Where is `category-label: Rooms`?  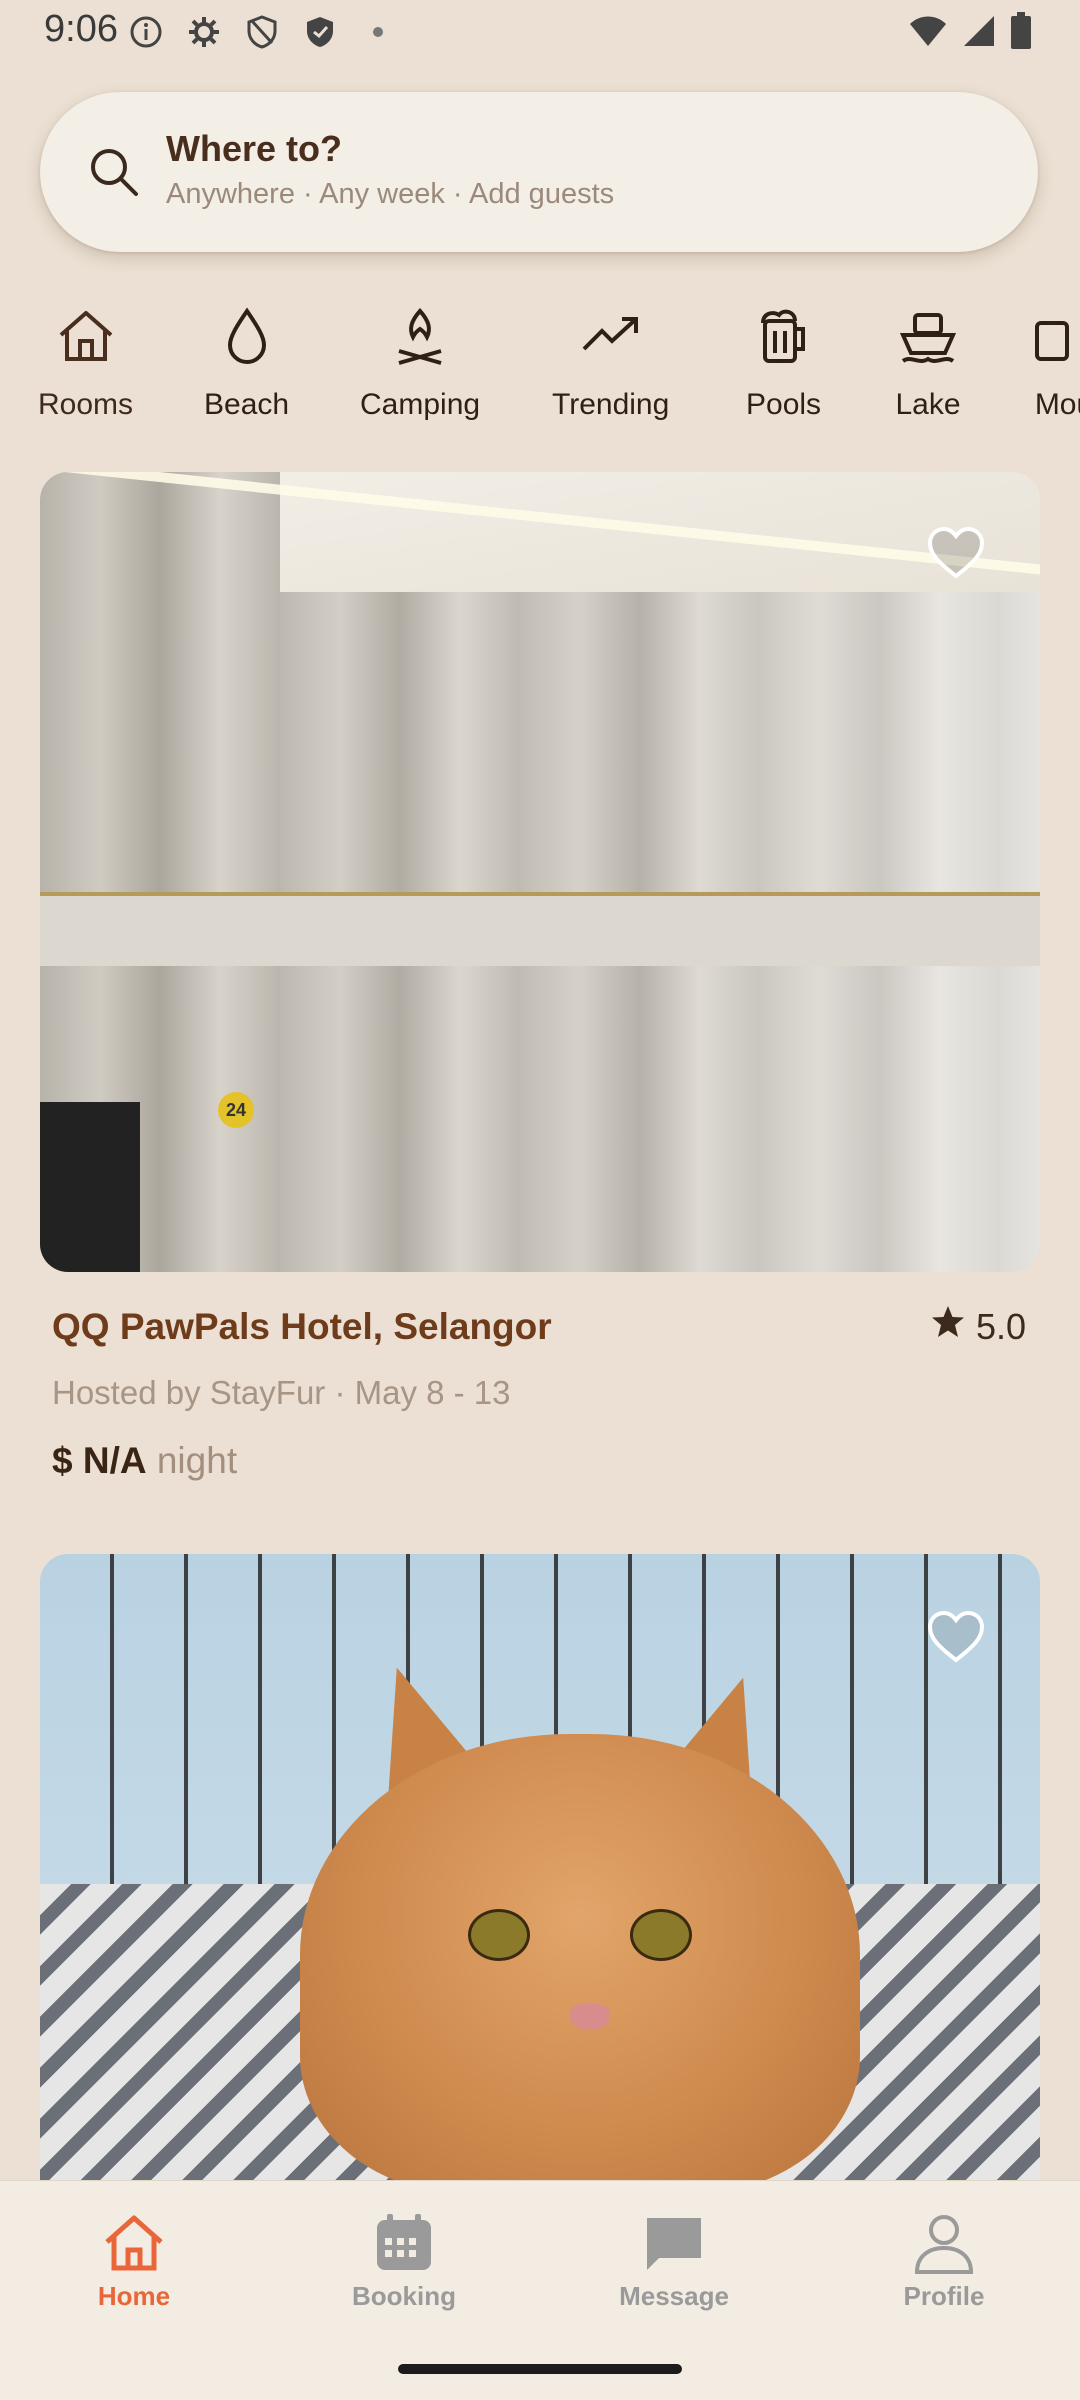 category-label: Rooms is located at coordinates (86, 404).